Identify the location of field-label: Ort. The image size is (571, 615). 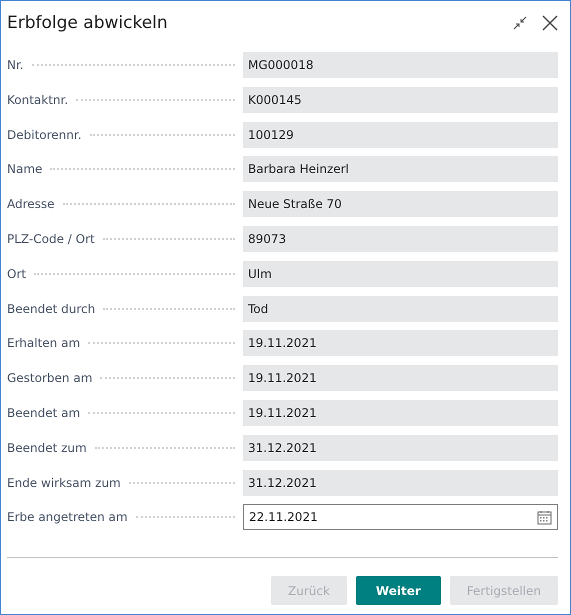
(16, 273).